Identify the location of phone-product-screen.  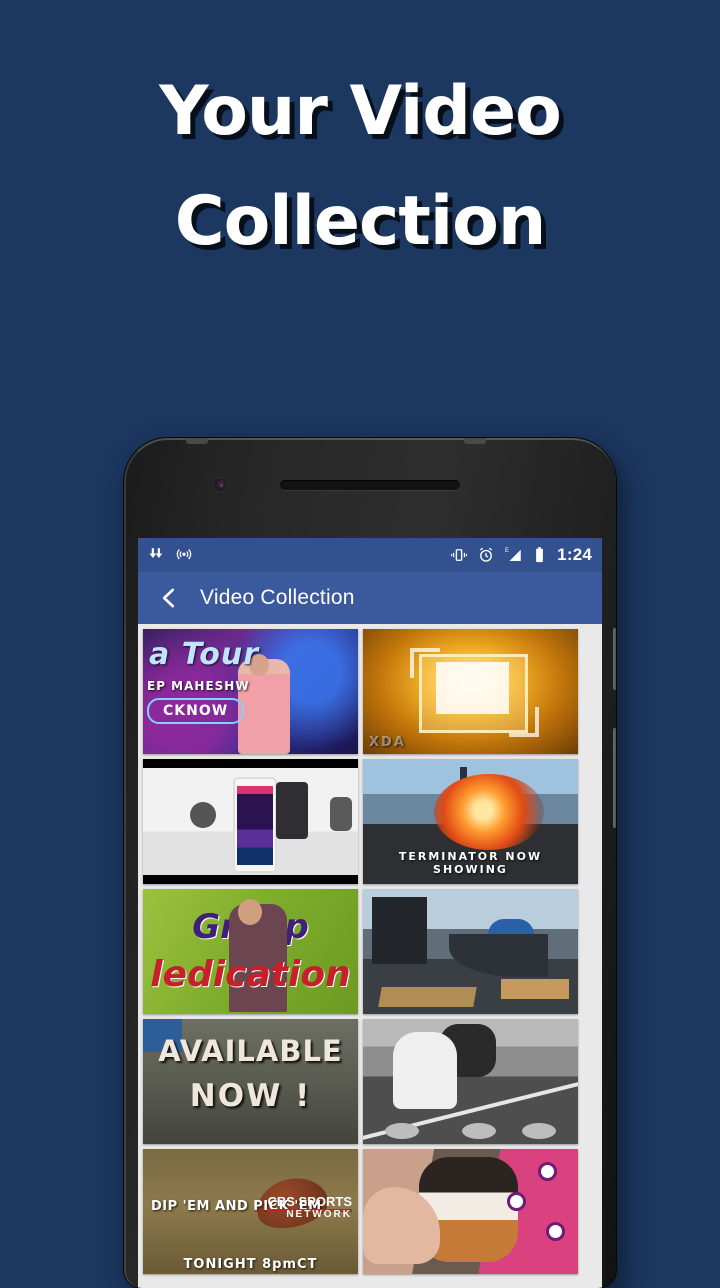
(255, 825).